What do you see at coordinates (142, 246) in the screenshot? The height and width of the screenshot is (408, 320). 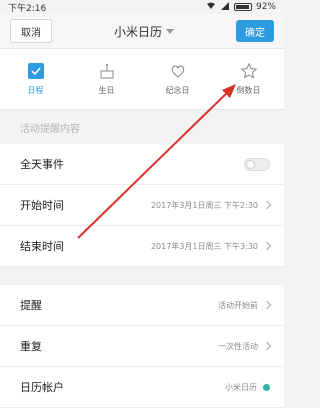 I see `end-time-row: 结束时间 2017年3月1日周三 下午3:30` at bounding box center [142, 246].